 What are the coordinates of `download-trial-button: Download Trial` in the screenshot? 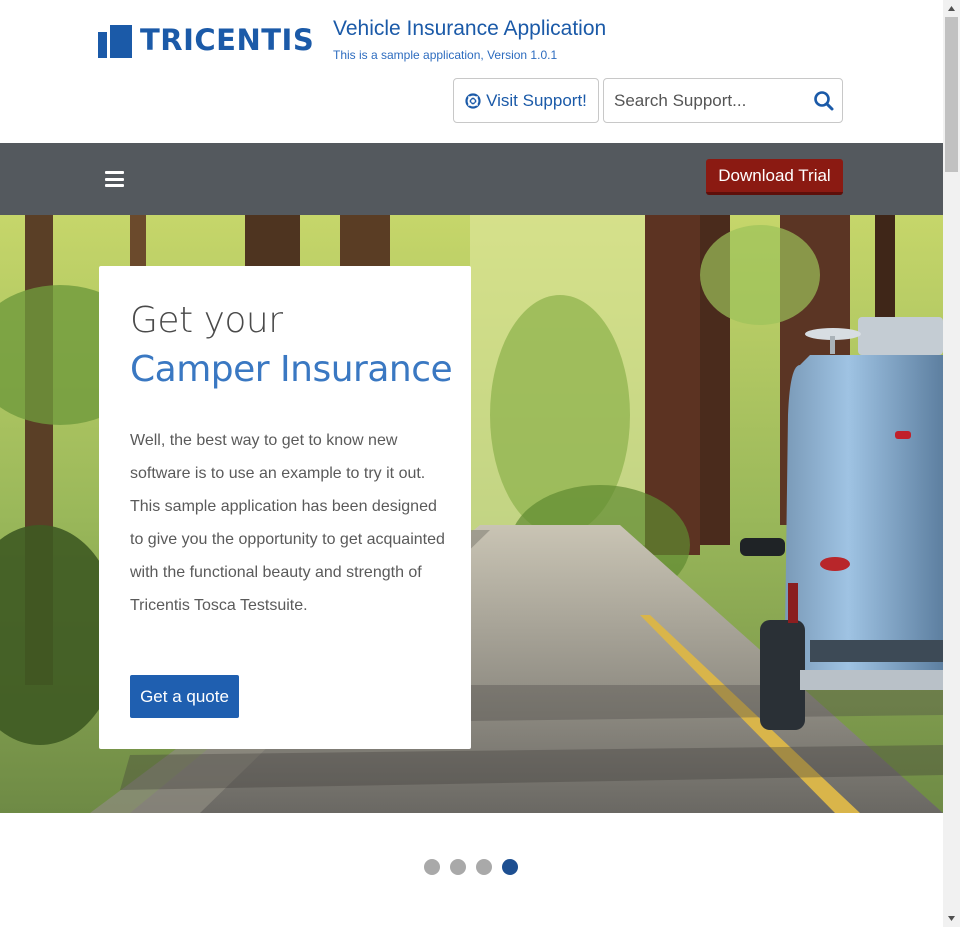 It's located at (774, 177).